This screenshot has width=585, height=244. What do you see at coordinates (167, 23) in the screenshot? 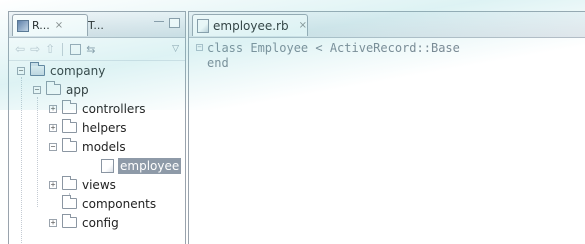
I see `view-window-controls` at bounding box center [167, 23].